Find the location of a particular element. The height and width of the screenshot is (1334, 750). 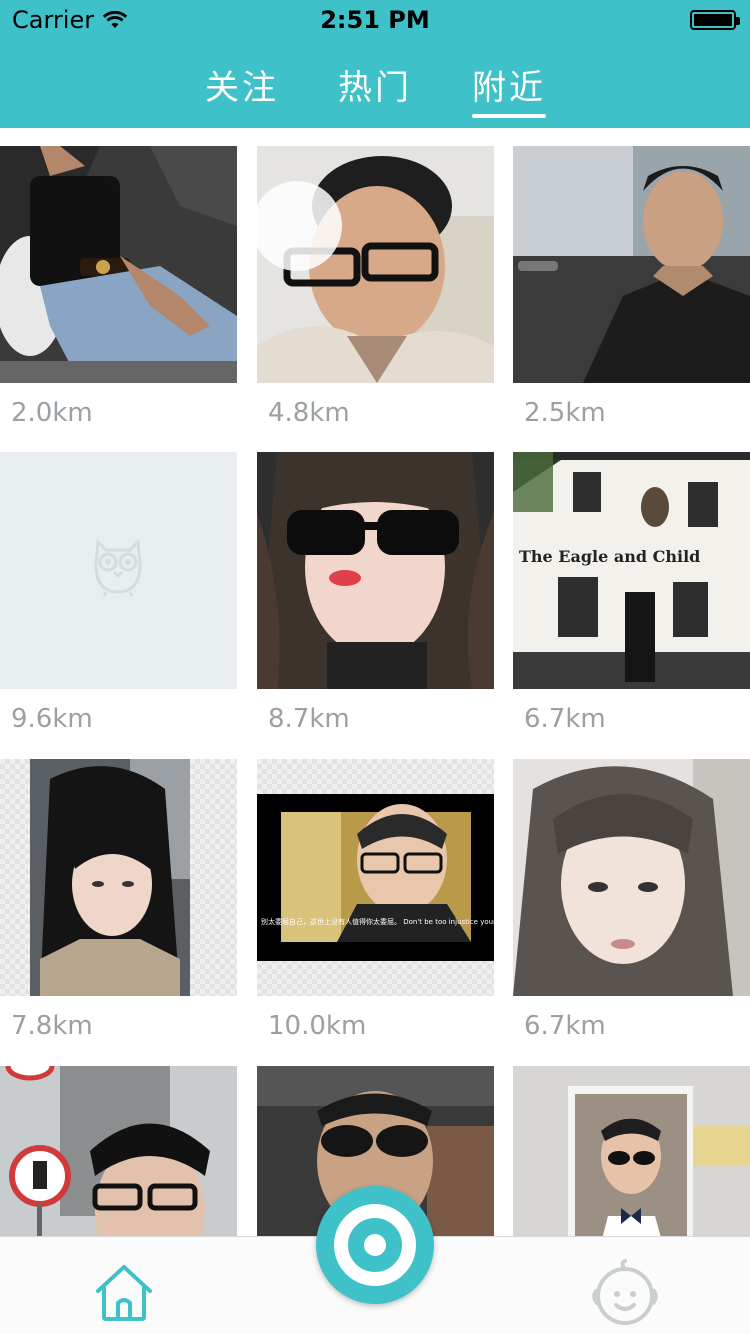

profile-tab is located at coordinates (625, 1294).